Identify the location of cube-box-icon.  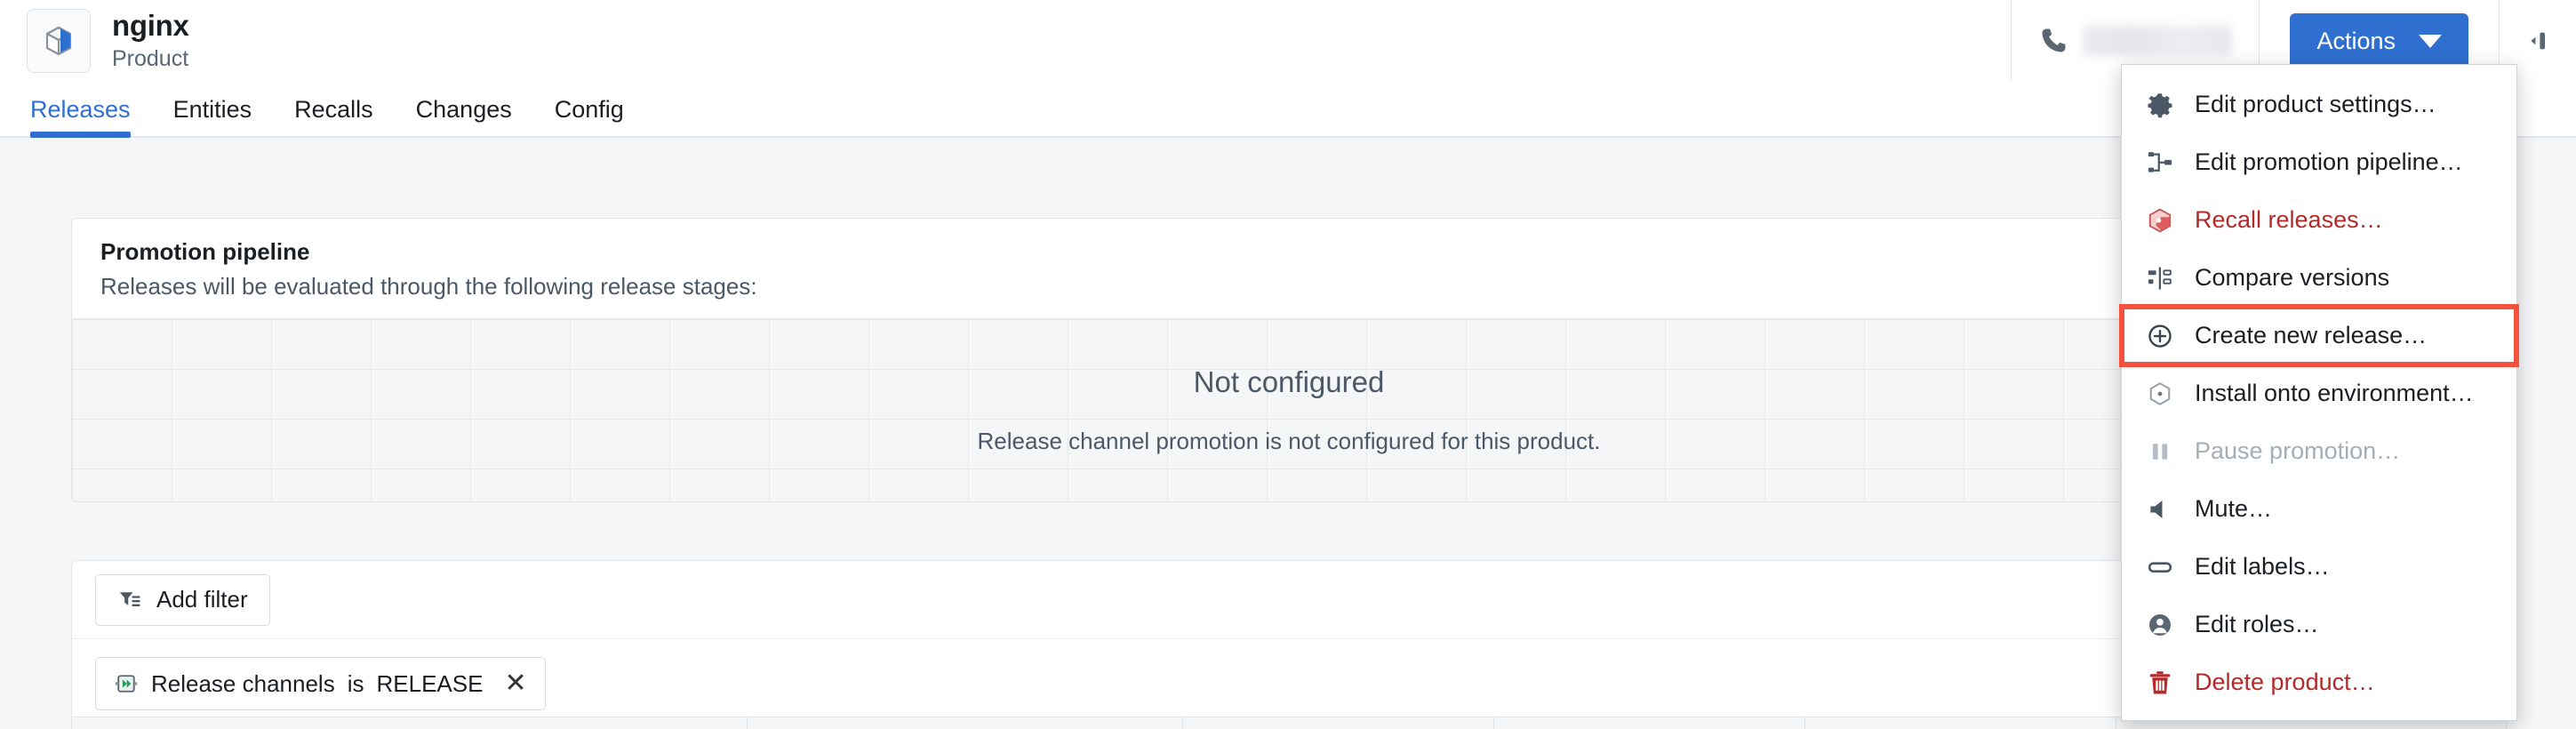
(58, 41).